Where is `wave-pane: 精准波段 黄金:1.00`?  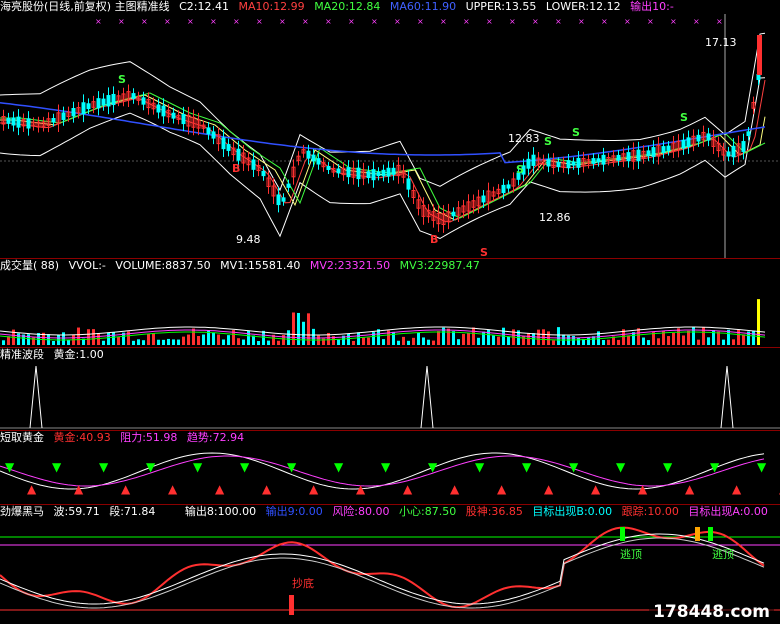
wave-pane: 精准波段 黄金:1.00 is located at coordinates (390, 389).